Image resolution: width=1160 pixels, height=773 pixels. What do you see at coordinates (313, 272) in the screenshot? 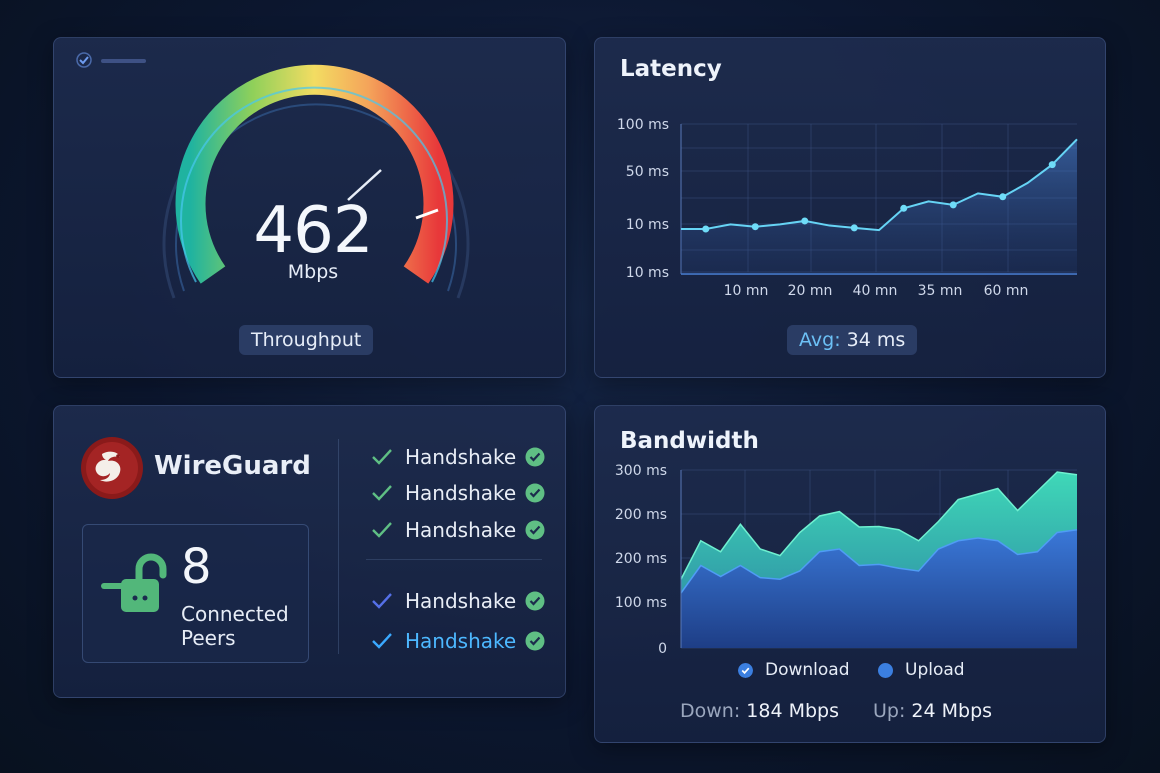
I see `throughput-unit: Mbps` at bounding box center [313, 272].